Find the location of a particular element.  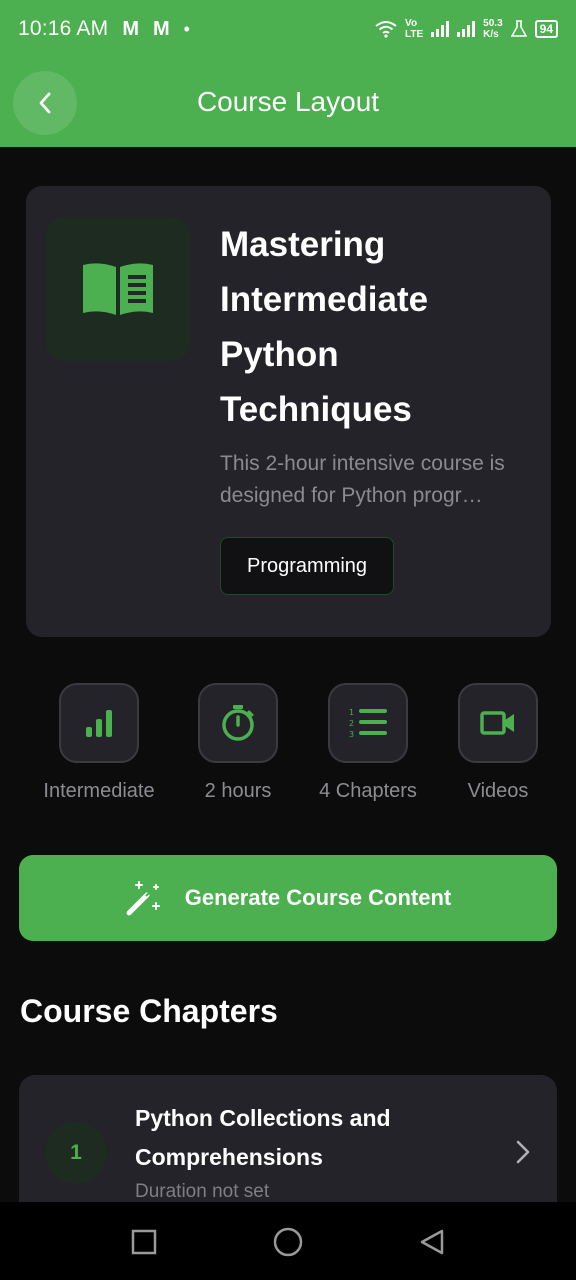

chapter-duration: Duration not set is located at coordinates (202, 1191).